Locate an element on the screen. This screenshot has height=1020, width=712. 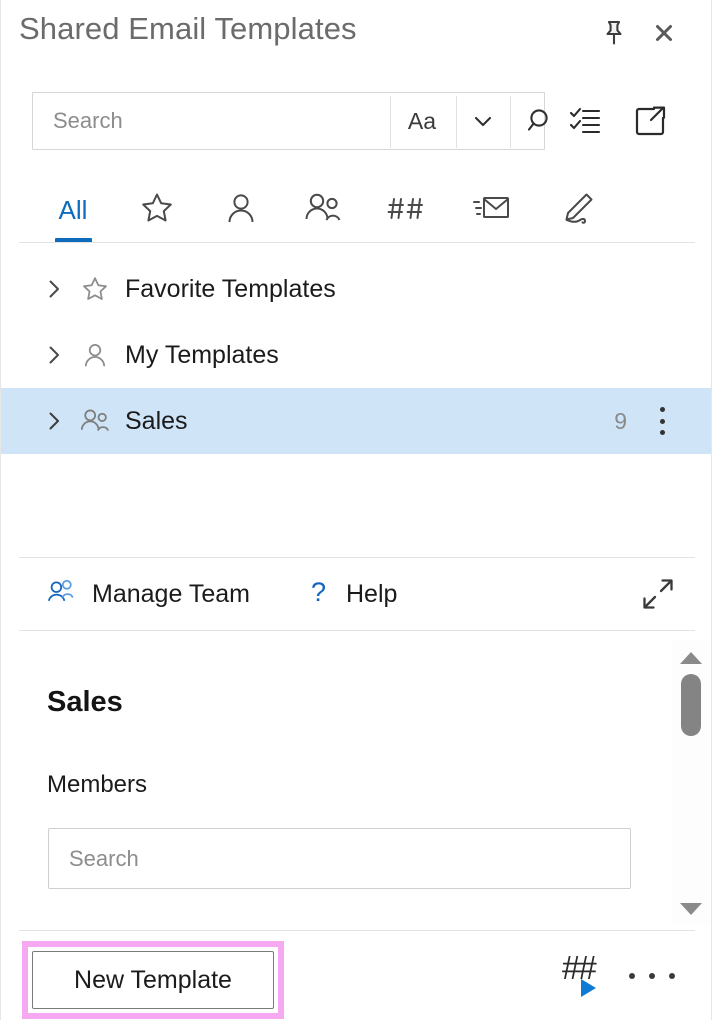
open-in-new-window-icon is located at coordinates (651, 121).